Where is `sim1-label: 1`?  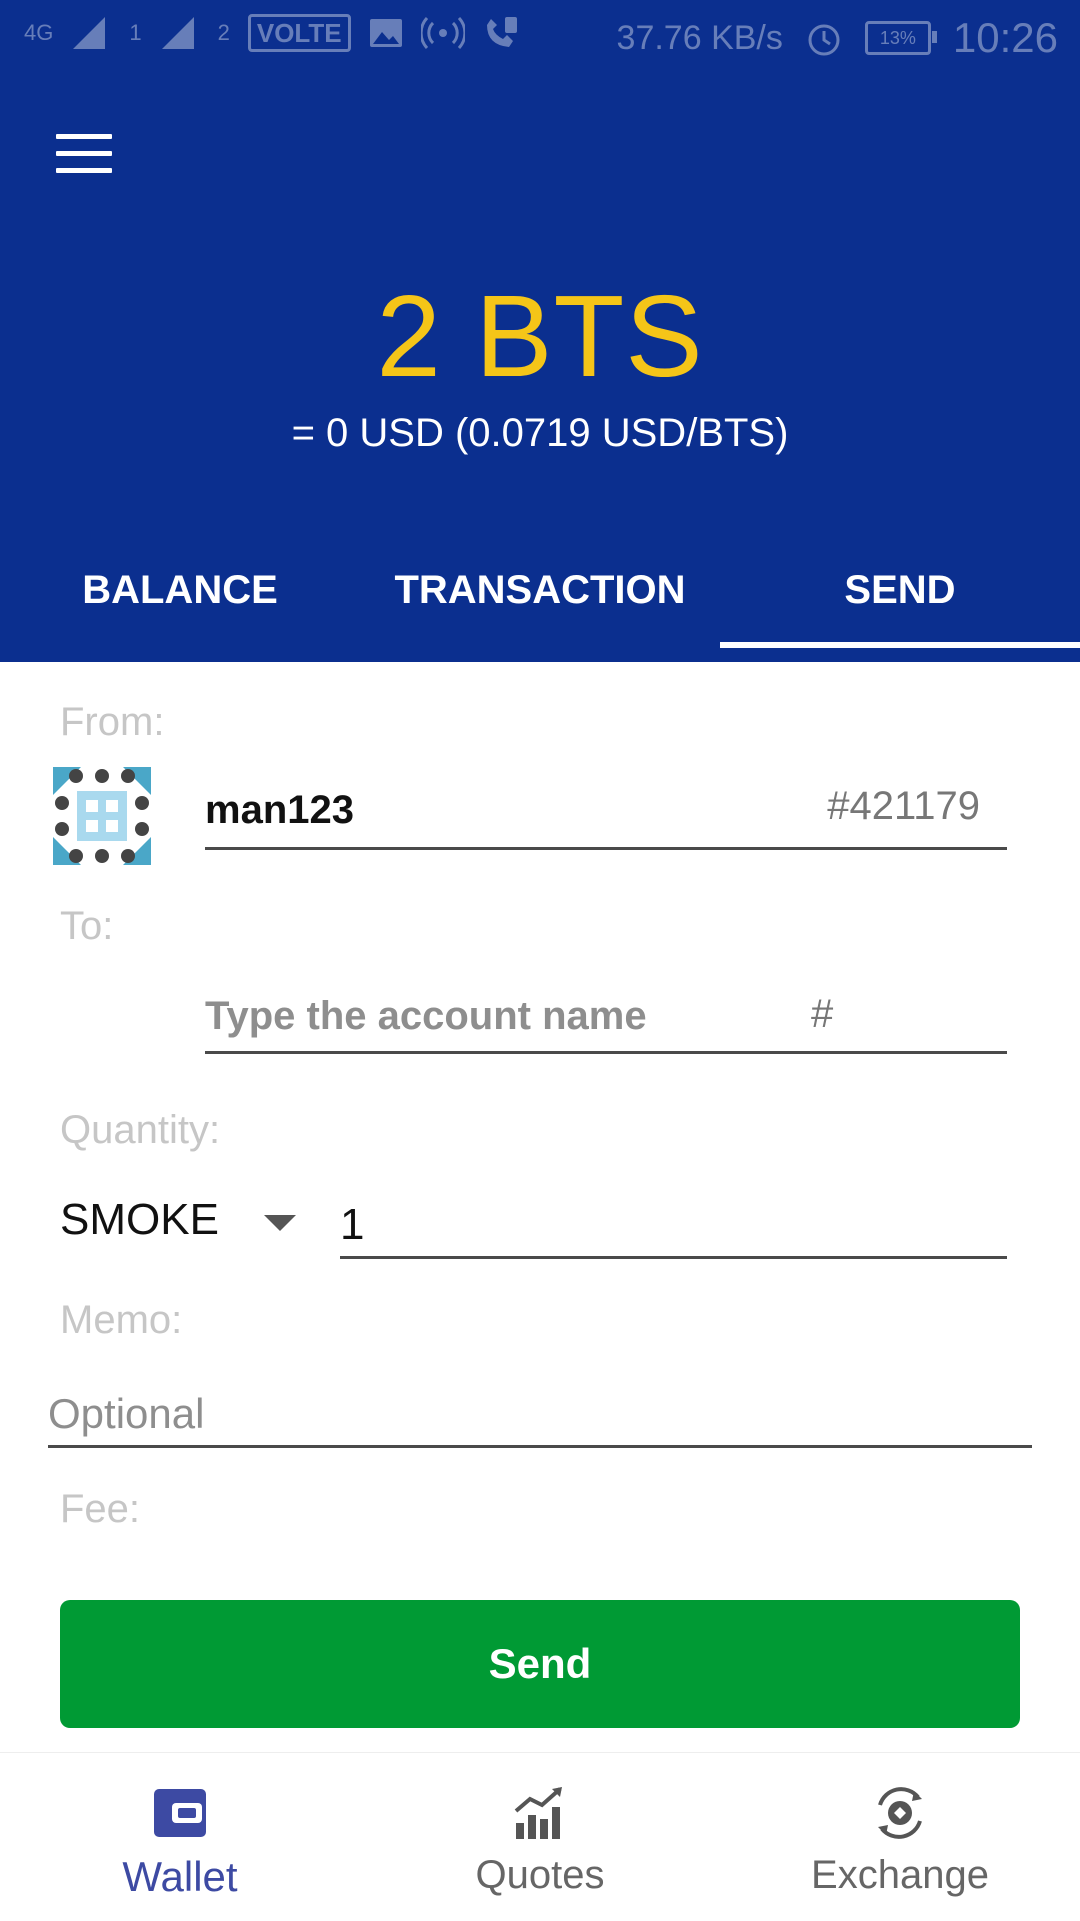 sim1-label: 1 is located at coordinates (135, 32).